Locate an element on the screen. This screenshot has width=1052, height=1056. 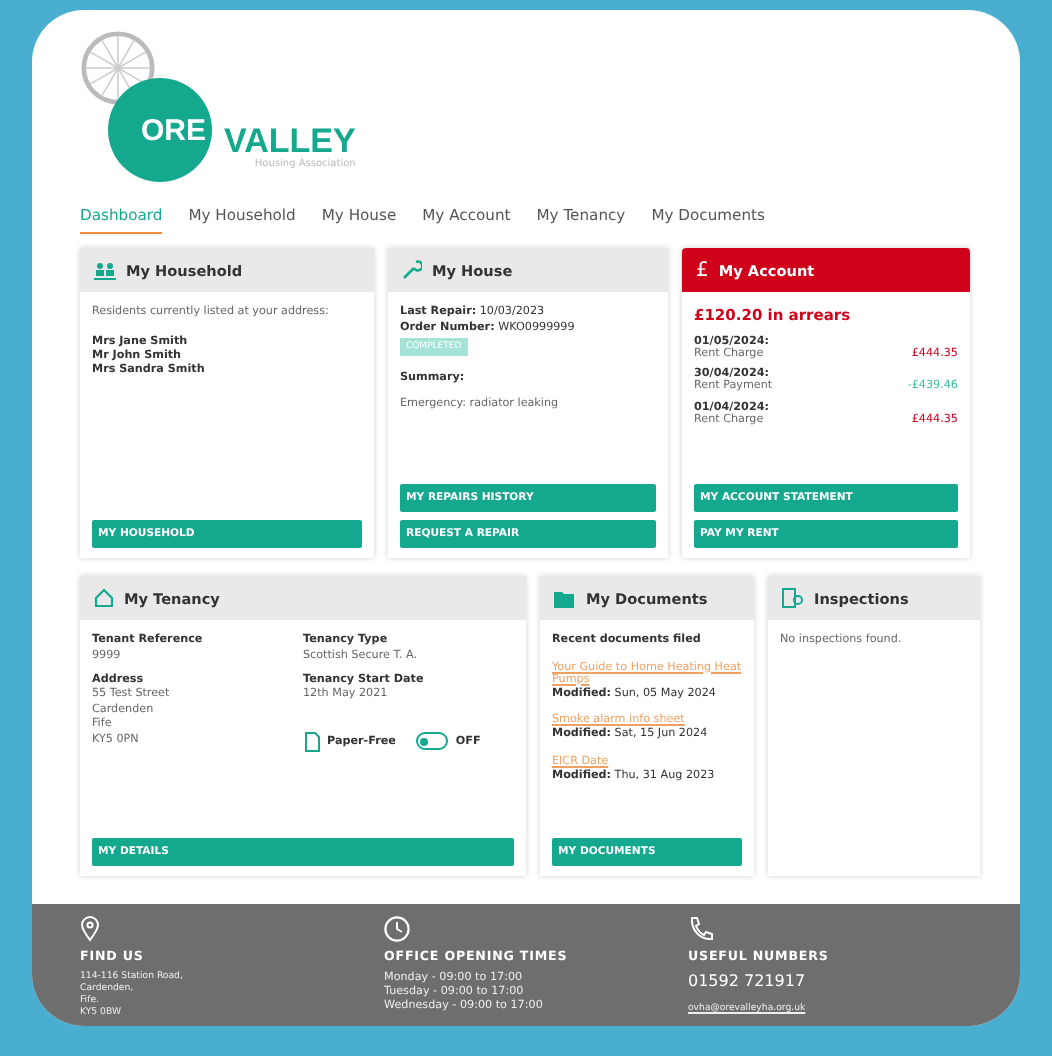
logo-text: VALLEY is located at coordinates (290, 141).